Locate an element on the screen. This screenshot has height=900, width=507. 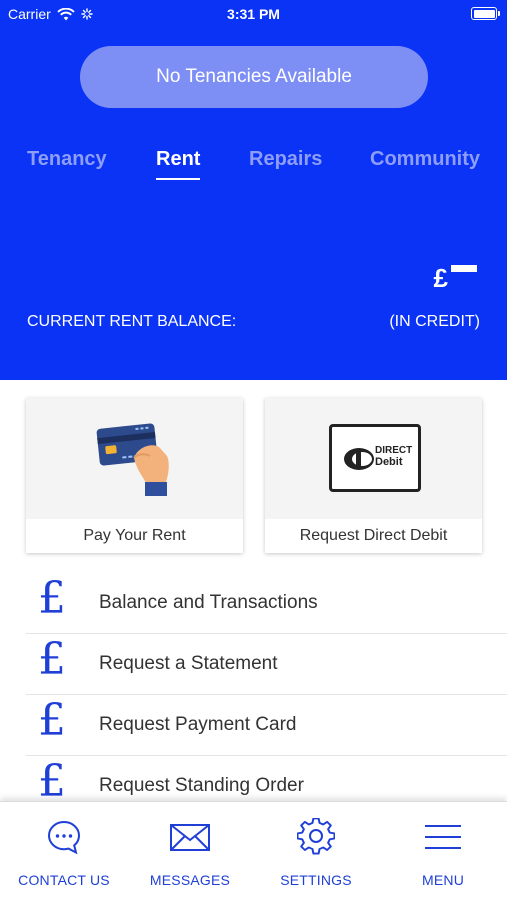
nav-messages-label: MESSAGES is located at coordinates (190, 880).